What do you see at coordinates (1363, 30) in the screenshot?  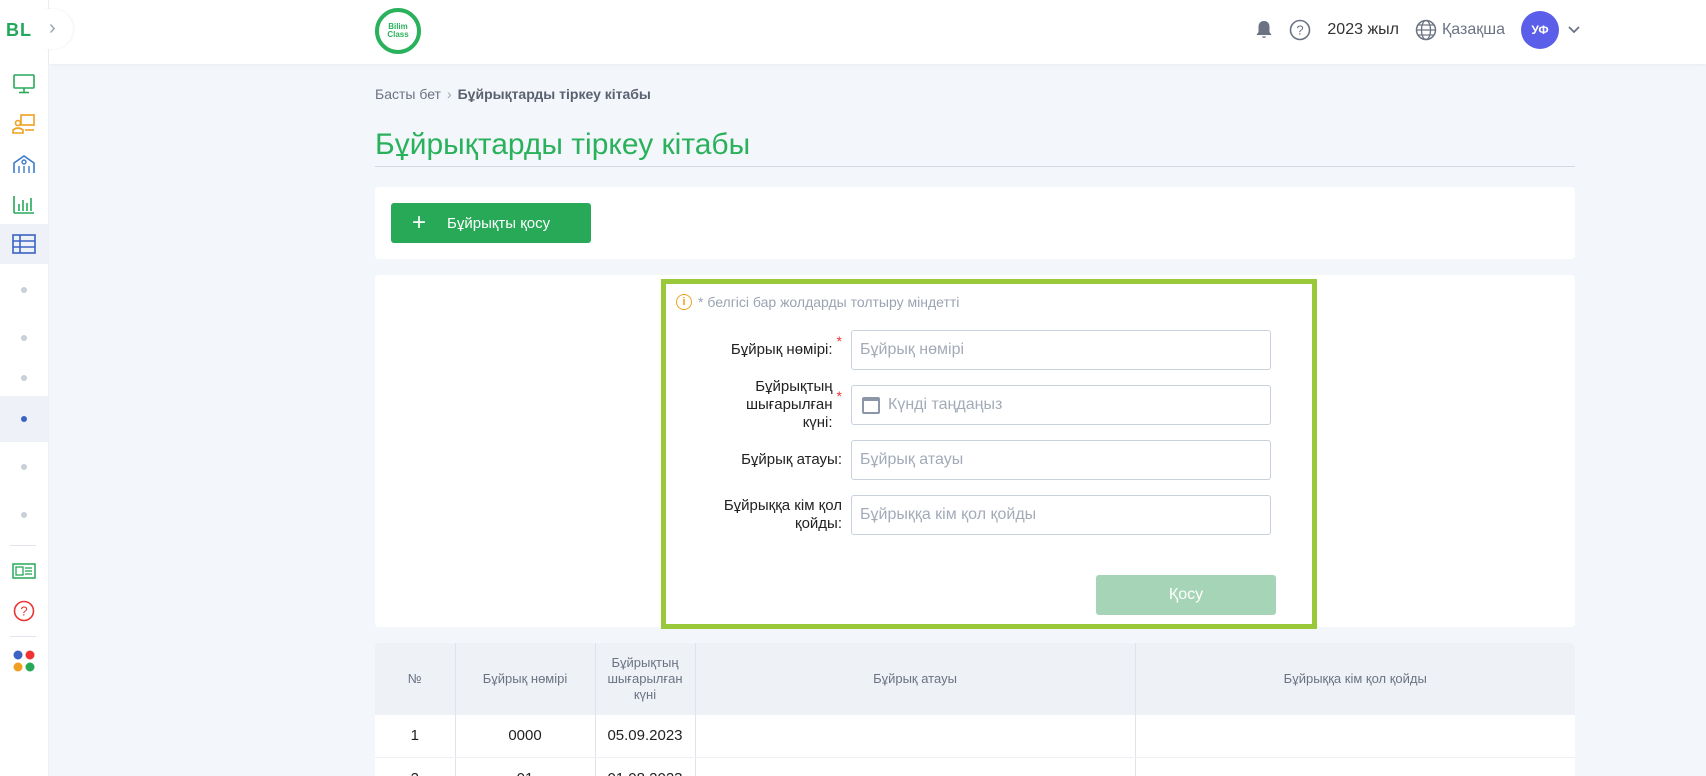 I see `year-selector: 2023 жыл` at bounding box center [1363, 30].